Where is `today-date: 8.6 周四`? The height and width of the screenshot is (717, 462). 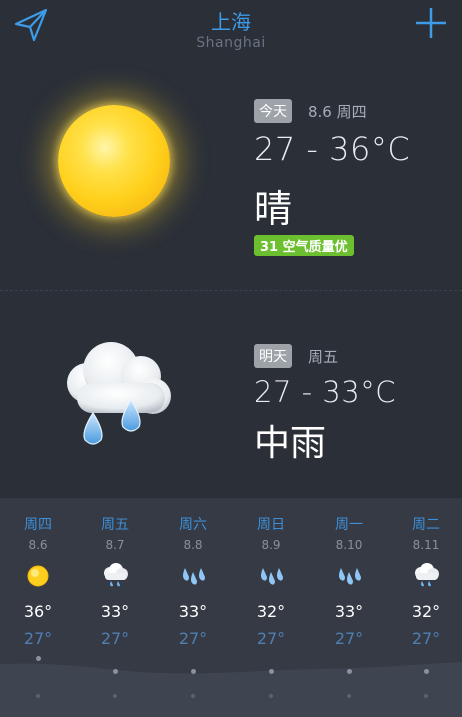 today-date: 8.6 周四 is located at coordinates (337, 112).